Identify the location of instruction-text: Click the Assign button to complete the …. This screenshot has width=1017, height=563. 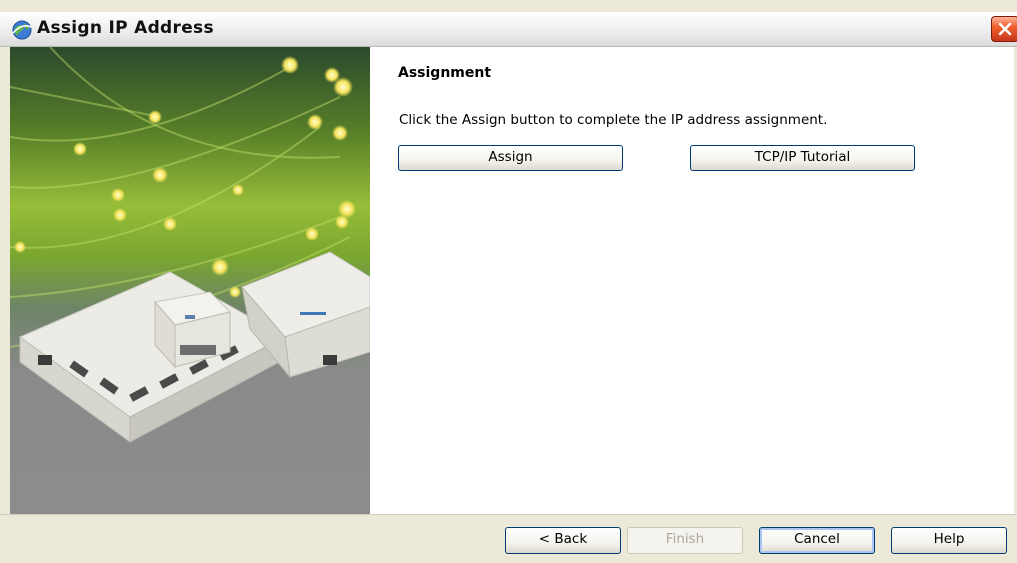
(613, 120).